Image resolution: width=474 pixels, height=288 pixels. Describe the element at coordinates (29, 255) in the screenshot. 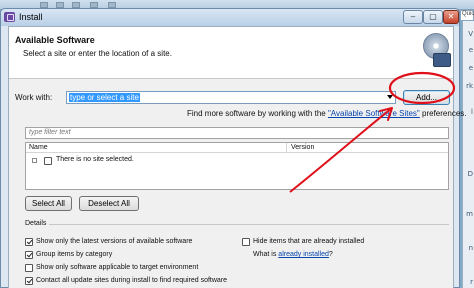

I see `group-by-category-checkbox` at that location.